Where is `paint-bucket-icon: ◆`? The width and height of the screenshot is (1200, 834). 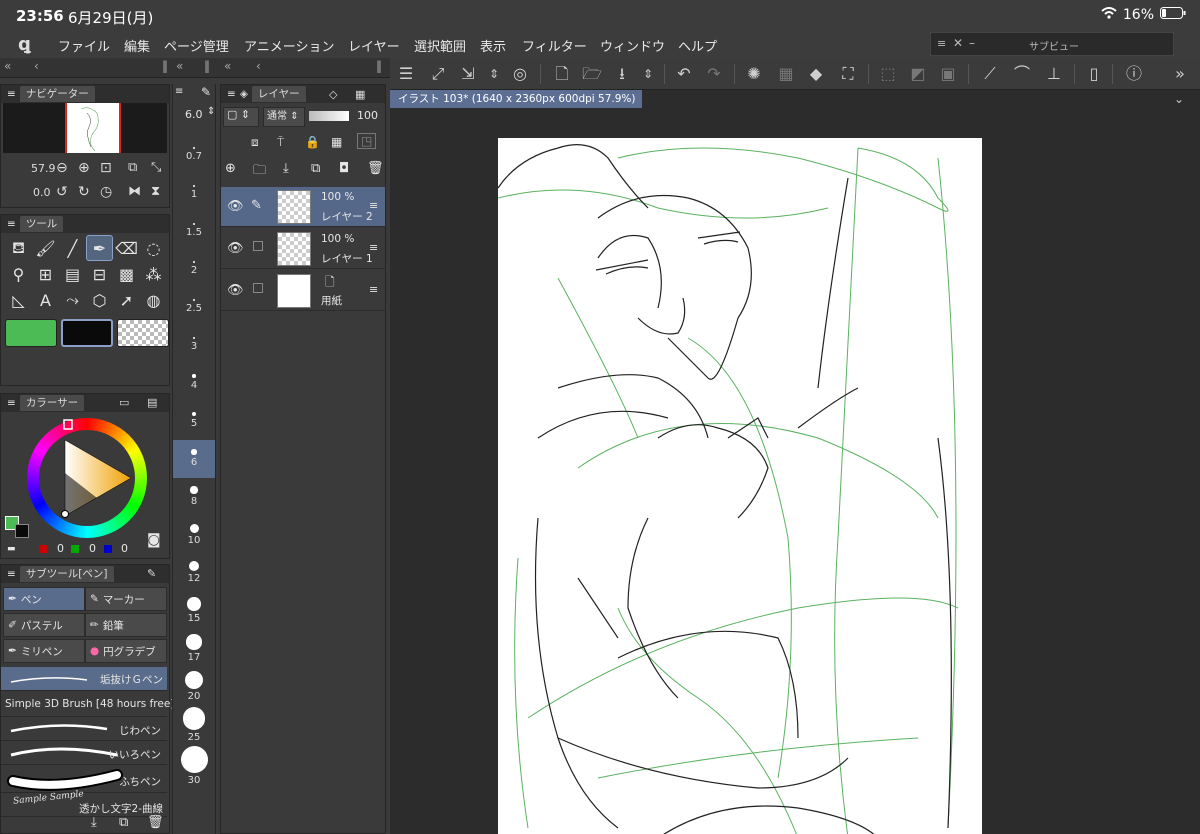 paint-bucket-icon: ◆ is located at coordinates (816, 74).